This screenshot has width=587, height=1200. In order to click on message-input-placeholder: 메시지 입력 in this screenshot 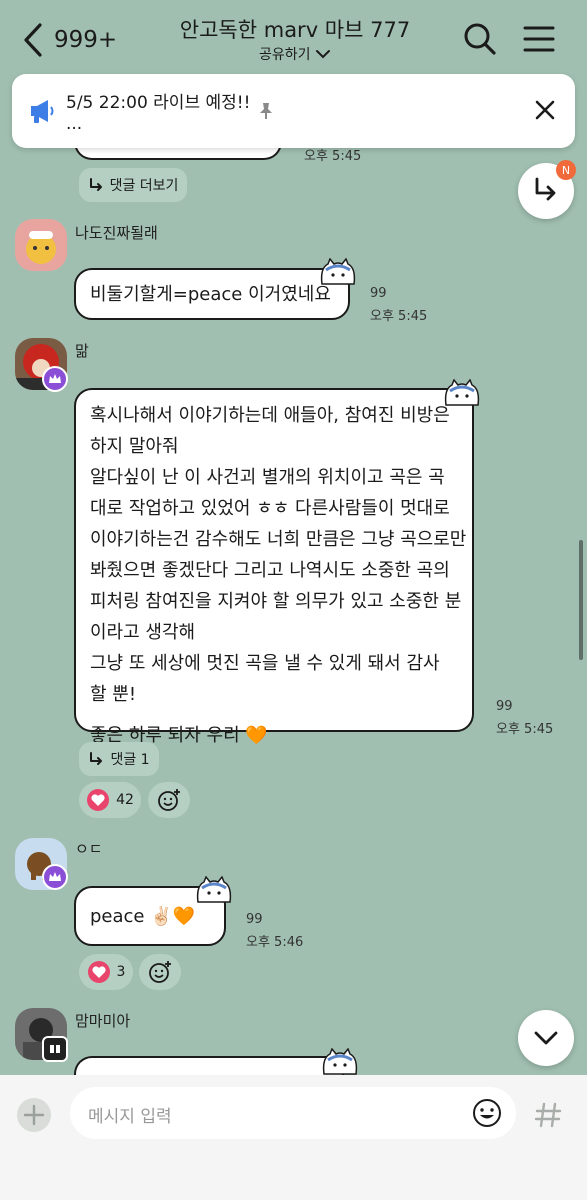, I will do `click(130, 1117)`.